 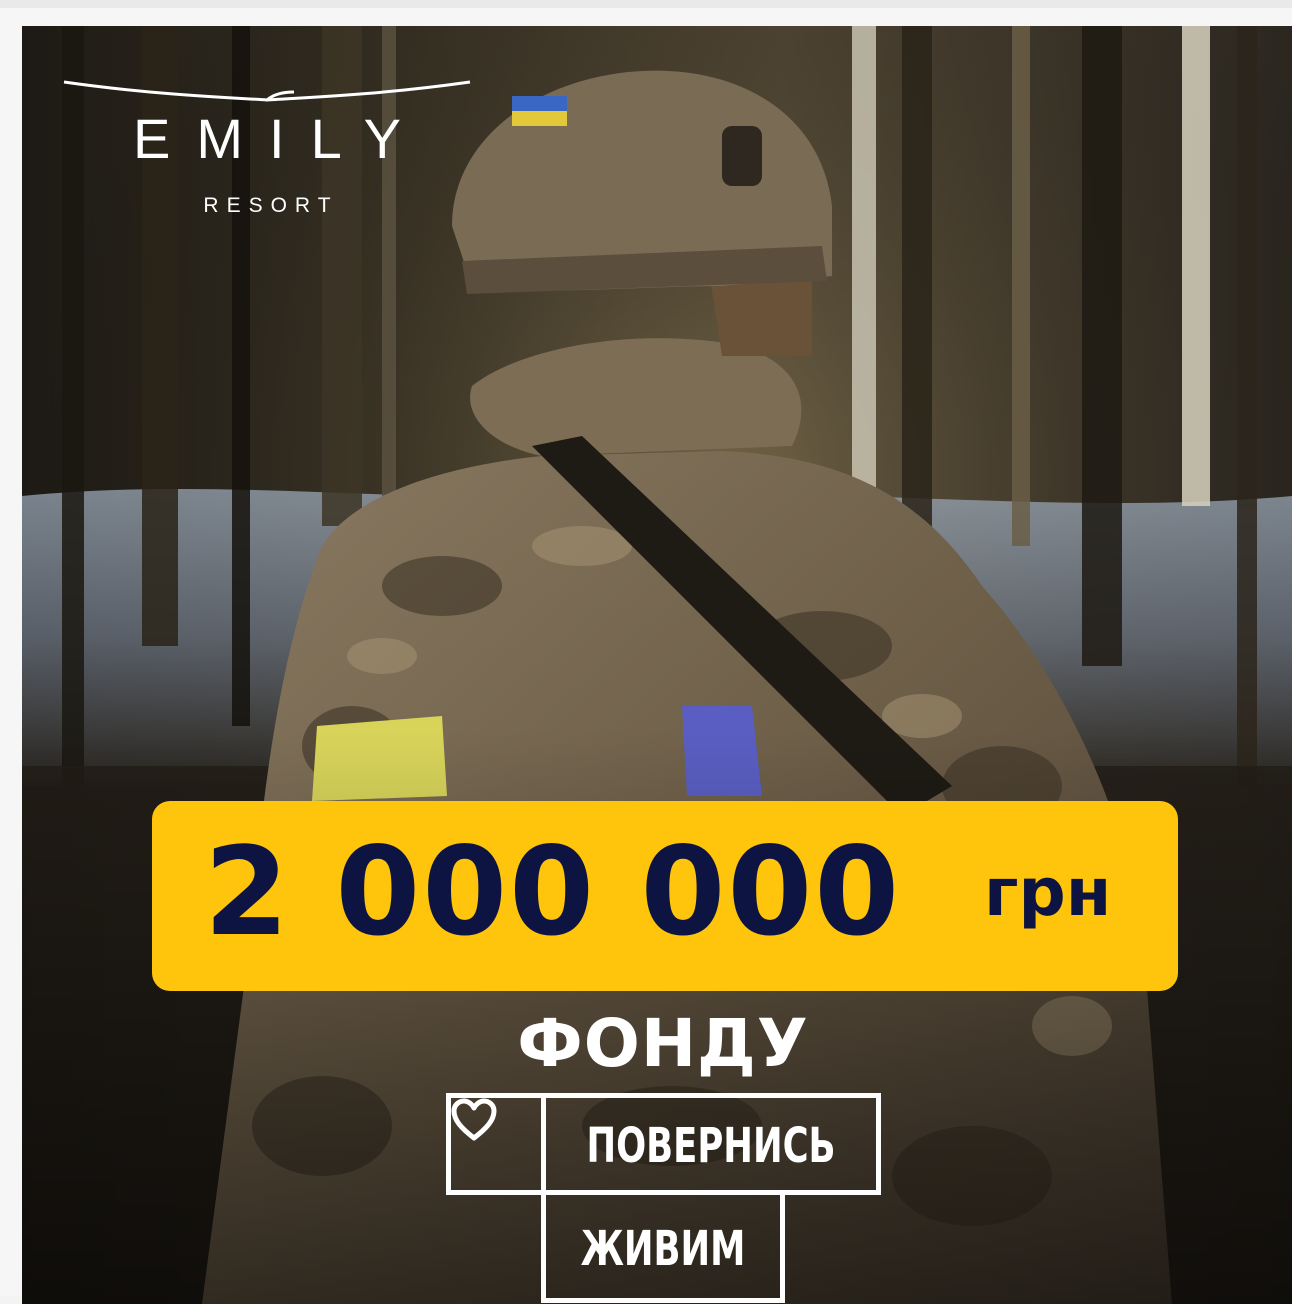 What do you see at coordinates (280, 138) in the screenshot?
I see `logo-word: EMILY` at bounding box center [280, 138].